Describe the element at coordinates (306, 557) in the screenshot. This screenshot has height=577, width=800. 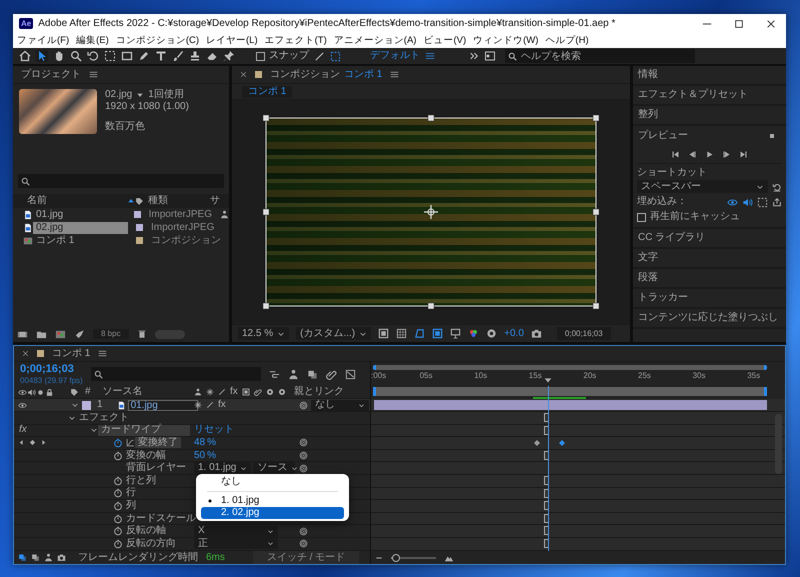
I see `switches-modes-button: スイッチ / モード` at that location.